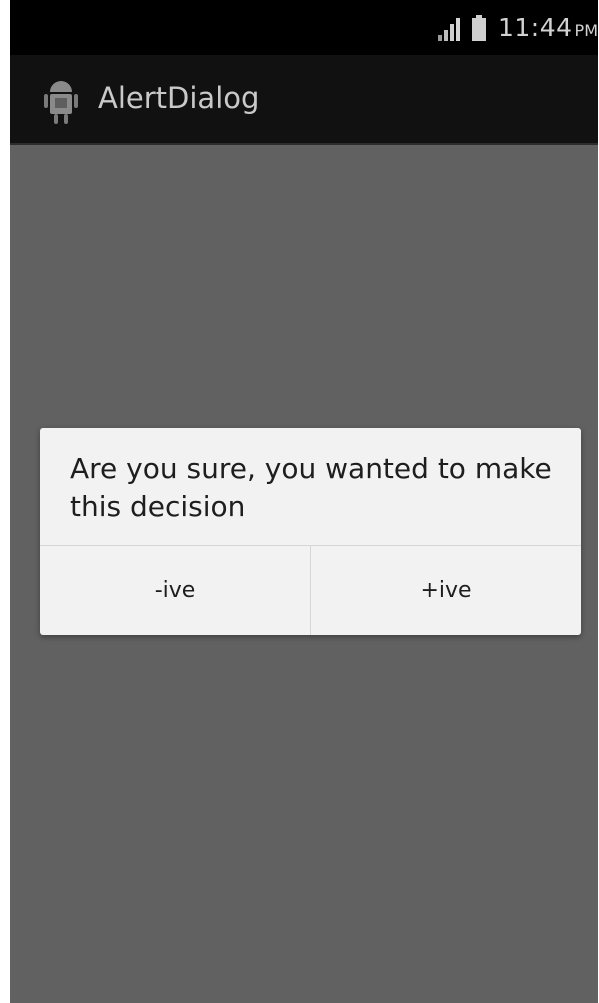 The image size is (599, 1003). Describe the element at coordinates (179, 98) in the screenshot. I see `app-title: AlertDialog` at that location.